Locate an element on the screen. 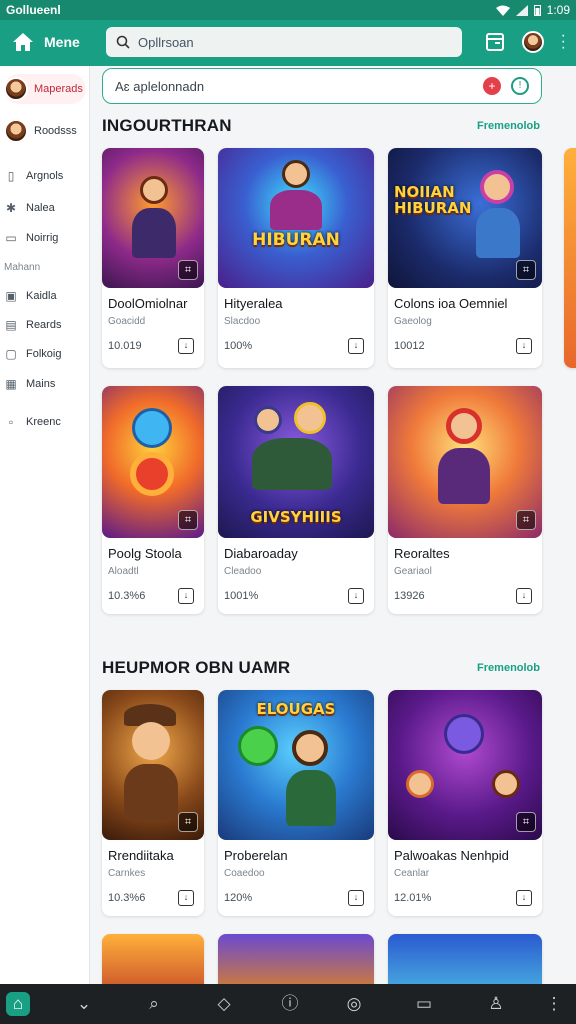 This screenshot has height=1024, width=576. more-nav-icon: ⋮ is located at coordinates (554, 1004).